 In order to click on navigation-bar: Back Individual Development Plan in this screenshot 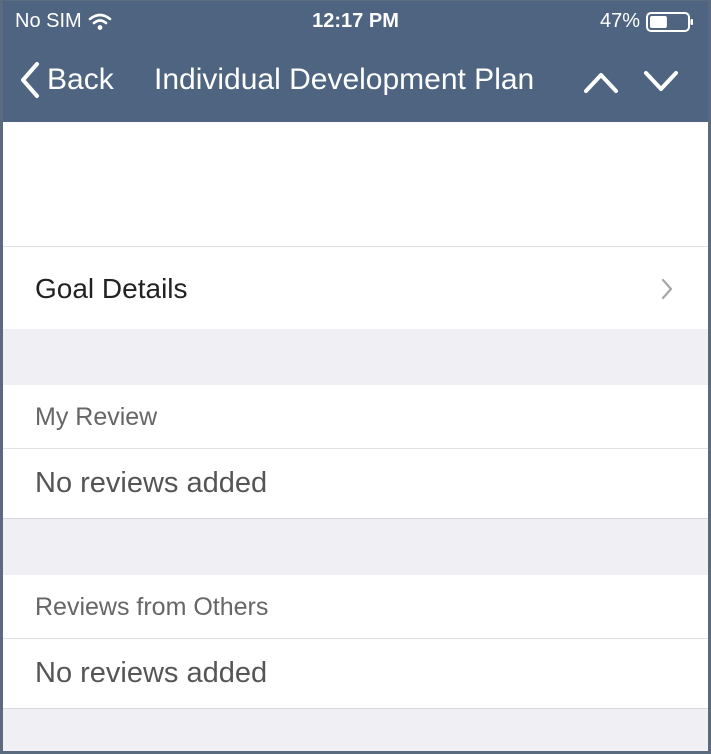, I will do `click(355, 81)`.